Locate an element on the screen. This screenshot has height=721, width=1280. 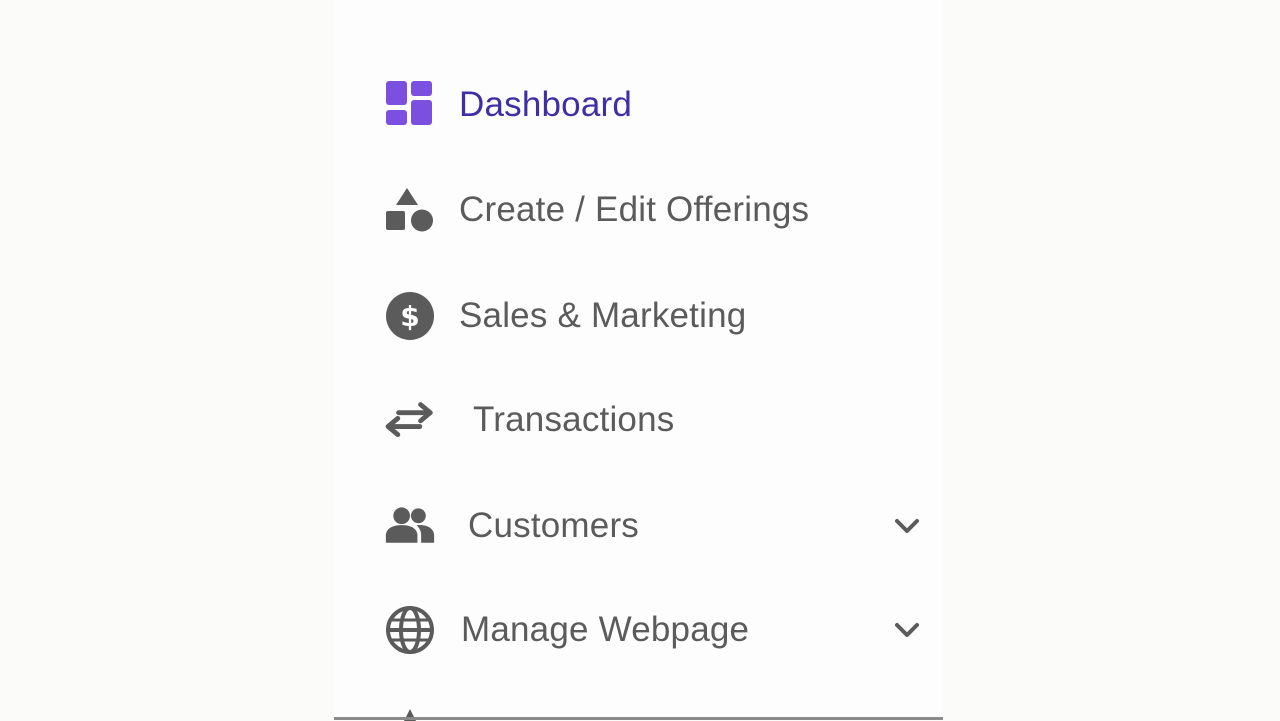
sidebar-item-transactions: Transactions is located at coordinates (638, 420).